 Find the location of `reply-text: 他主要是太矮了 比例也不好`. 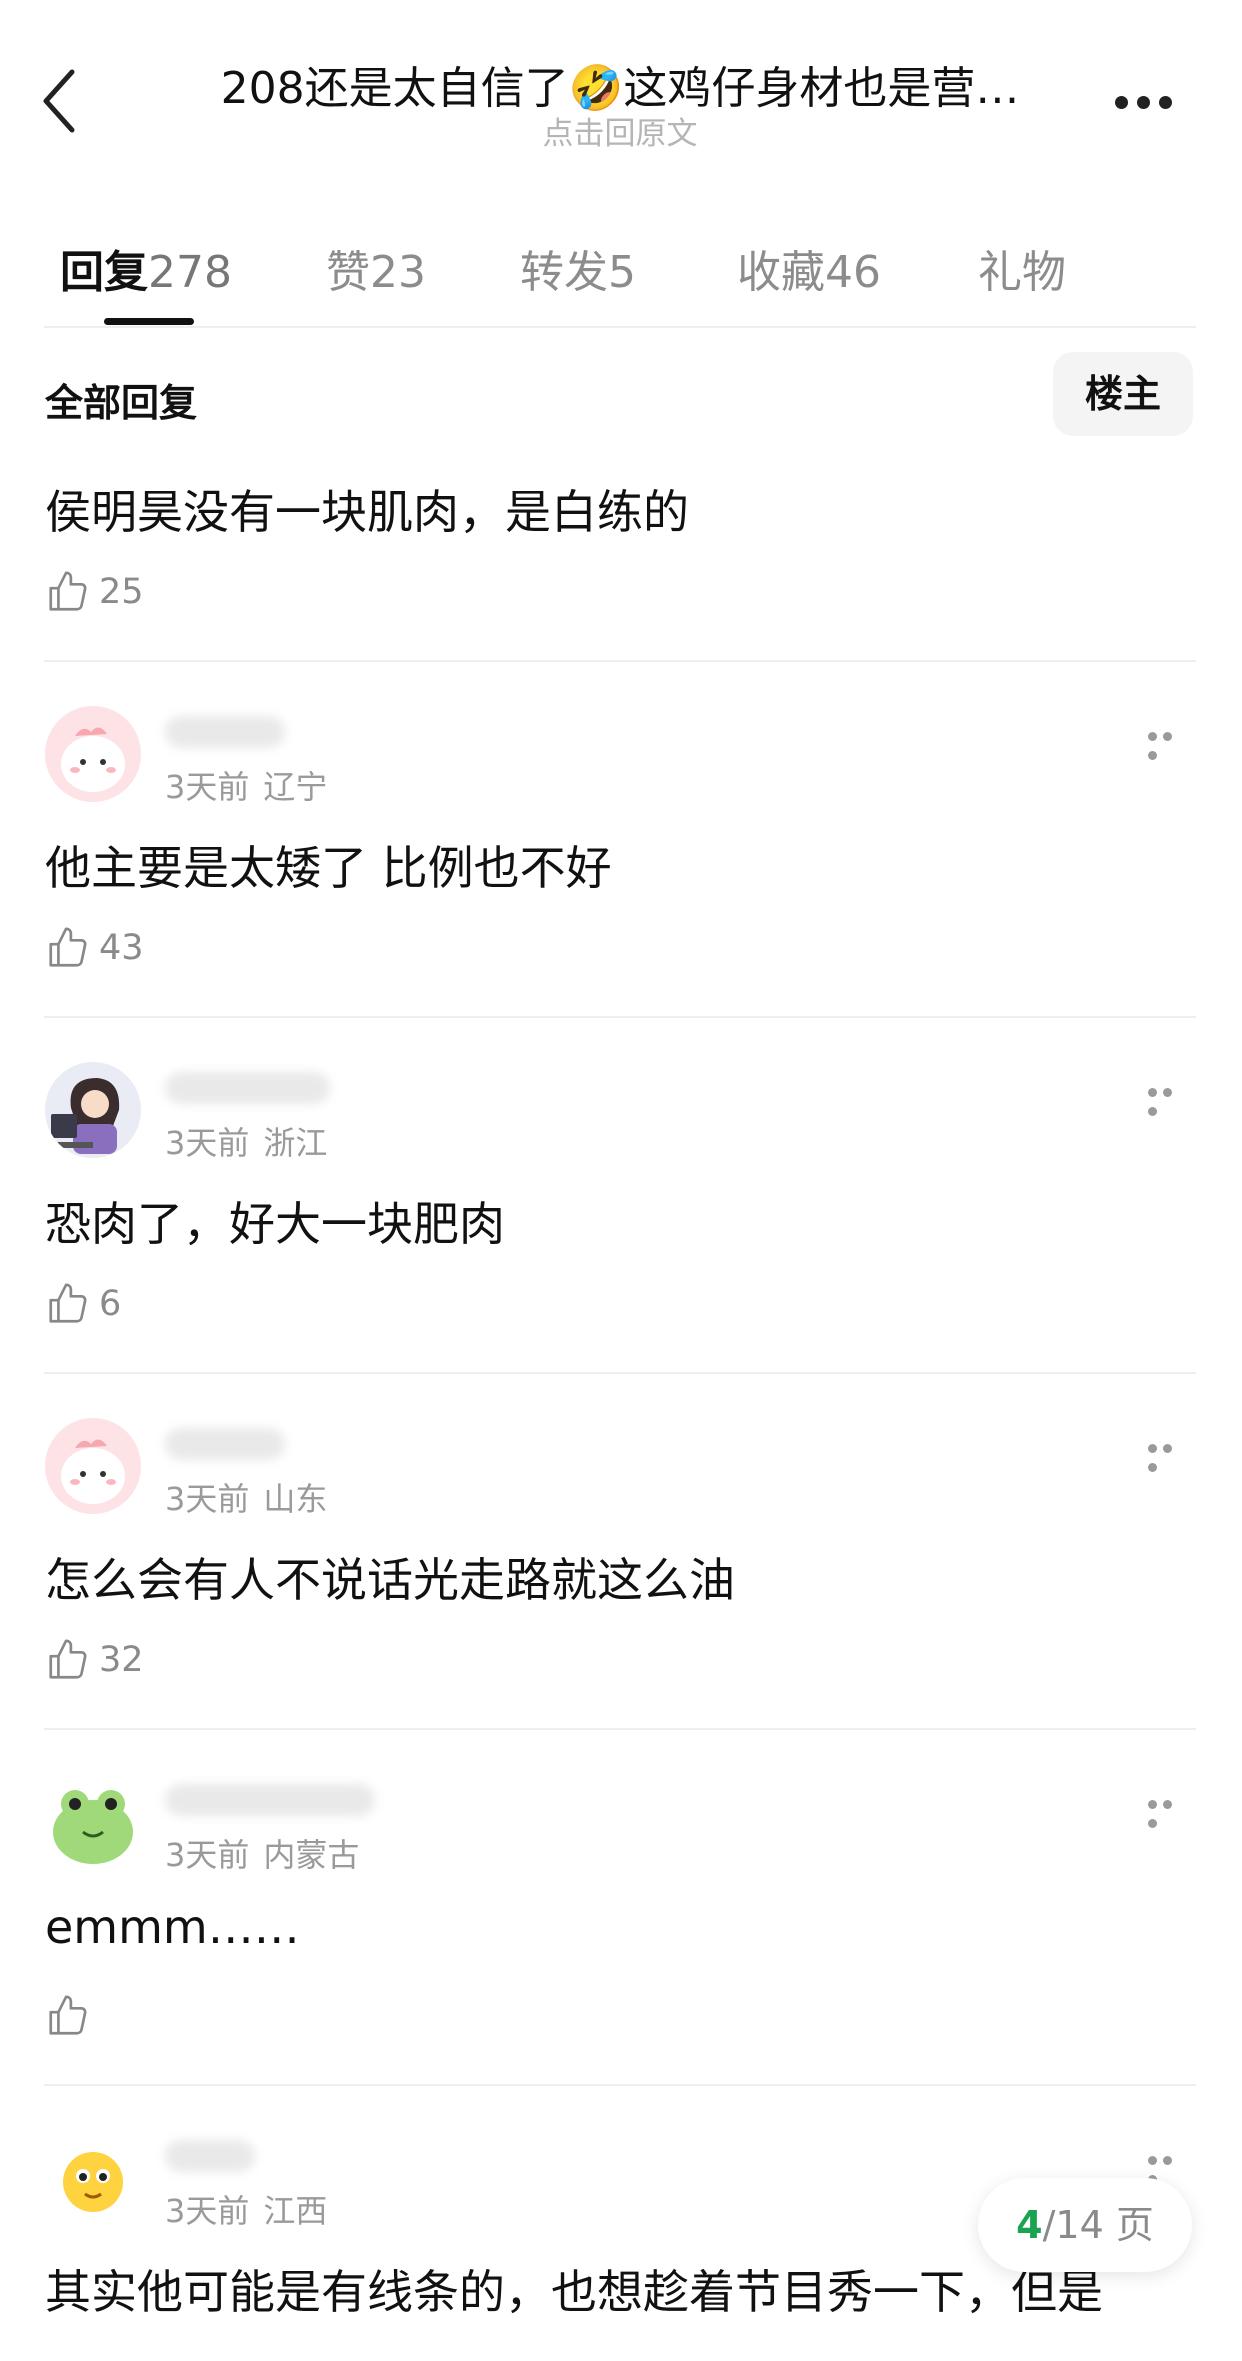

reply-text: 他主要是太矮了 比例也不好 is located at coordinates (328, 868).